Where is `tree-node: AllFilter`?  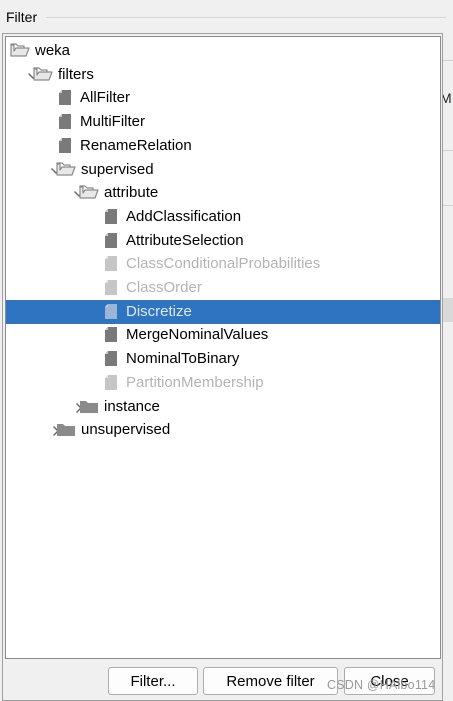 tree-node: AllFilter is located at coordinates (223, 98).